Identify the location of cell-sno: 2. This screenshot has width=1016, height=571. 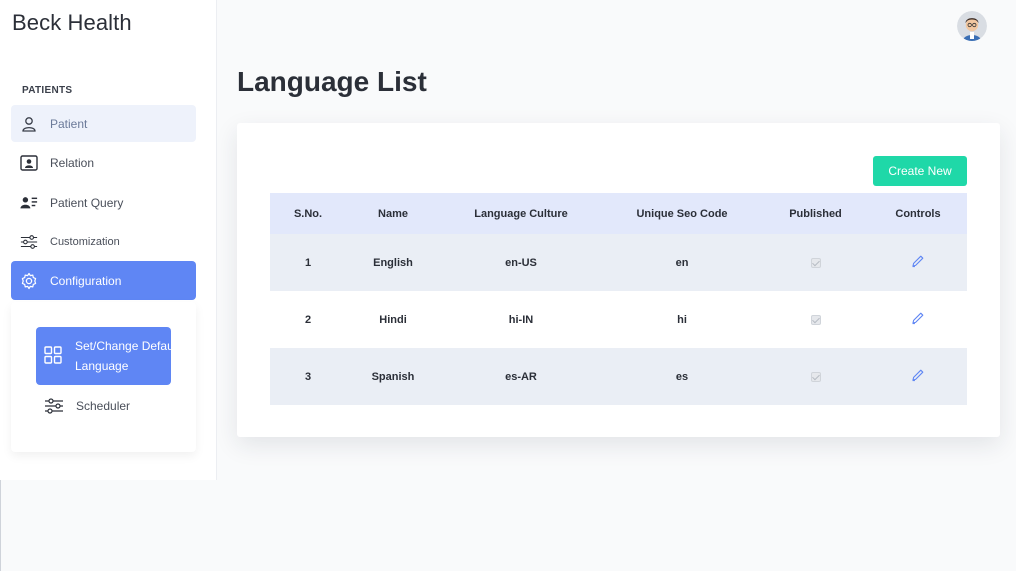
(308, 319).